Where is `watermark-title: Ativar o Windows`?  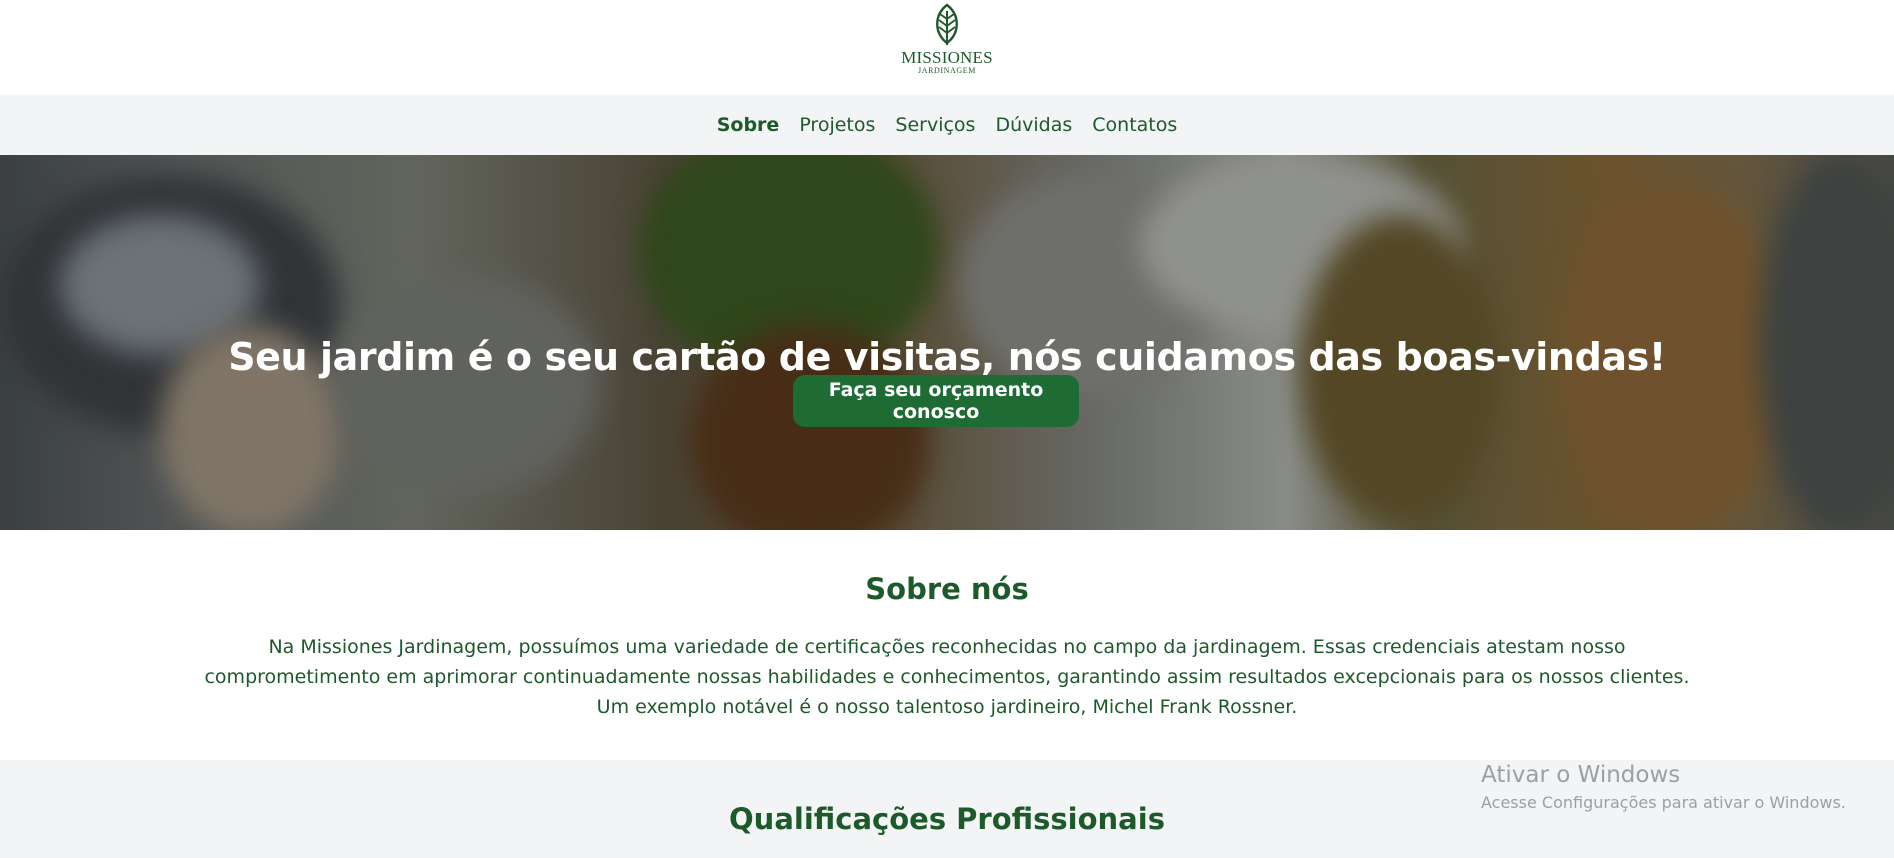 watermark-title: Ativar o Windows is located at coordinates (1581, 775).